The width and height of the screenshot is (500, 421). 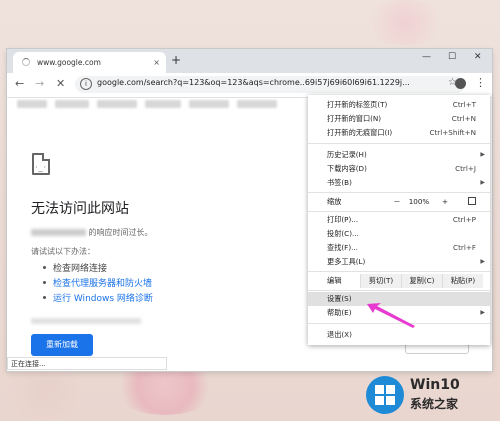 I want to click on menu-item-more-tools: 更多工具(L) ▶, so click(x=399, y=262).